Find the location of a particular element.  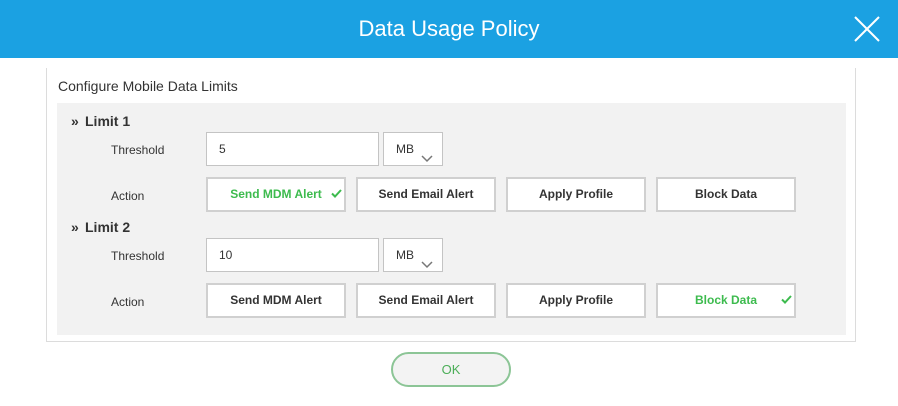

limit-2-heading: » Limit 2 is located at coordinates (100, 227).